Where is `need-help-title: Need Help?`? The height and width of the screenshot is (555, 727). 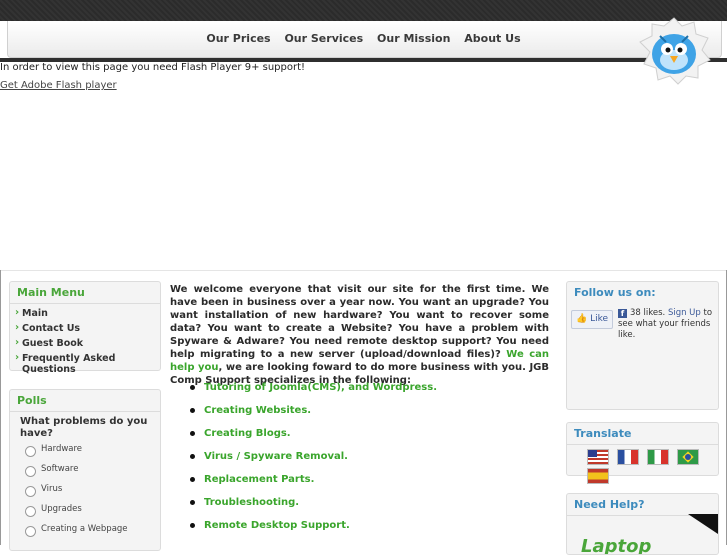
need-help-title: Need Help? is located at coordinates (642, 505).